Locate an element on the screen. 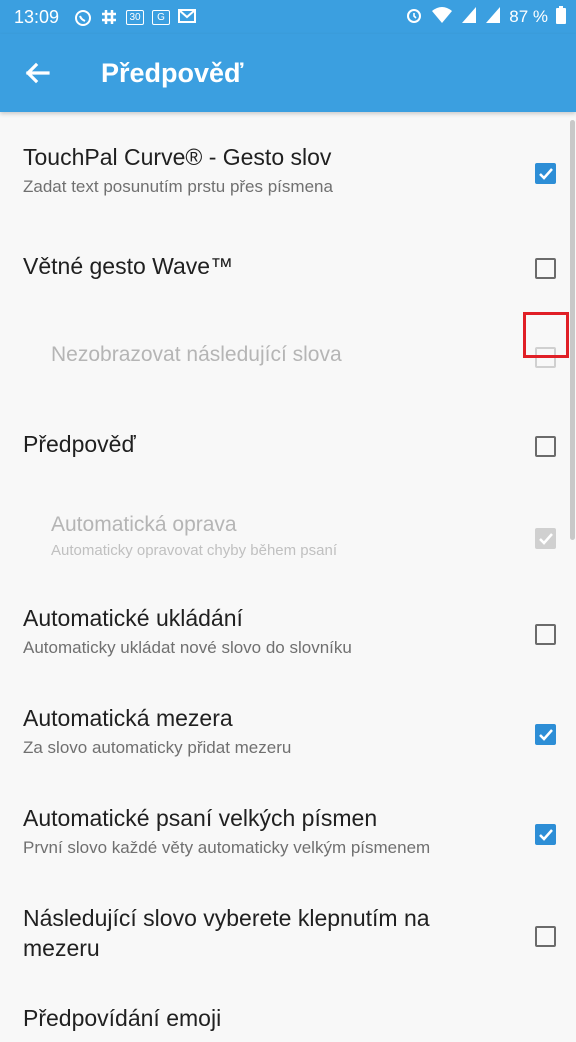 This screenshot has width=576, height=1042. autocorrect-checkbox is located at coordinates (545, 538).